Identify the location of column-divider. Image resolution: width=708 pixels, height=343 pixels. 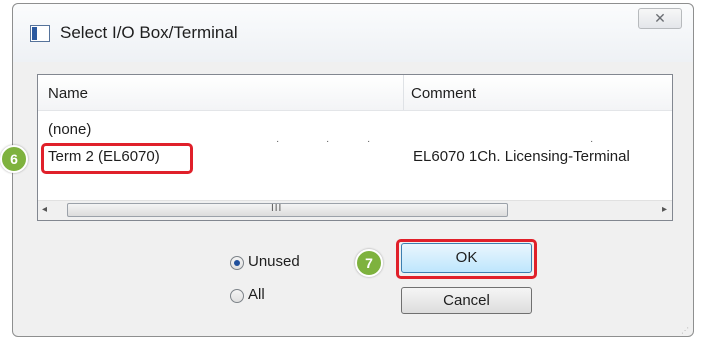
(403, 92).